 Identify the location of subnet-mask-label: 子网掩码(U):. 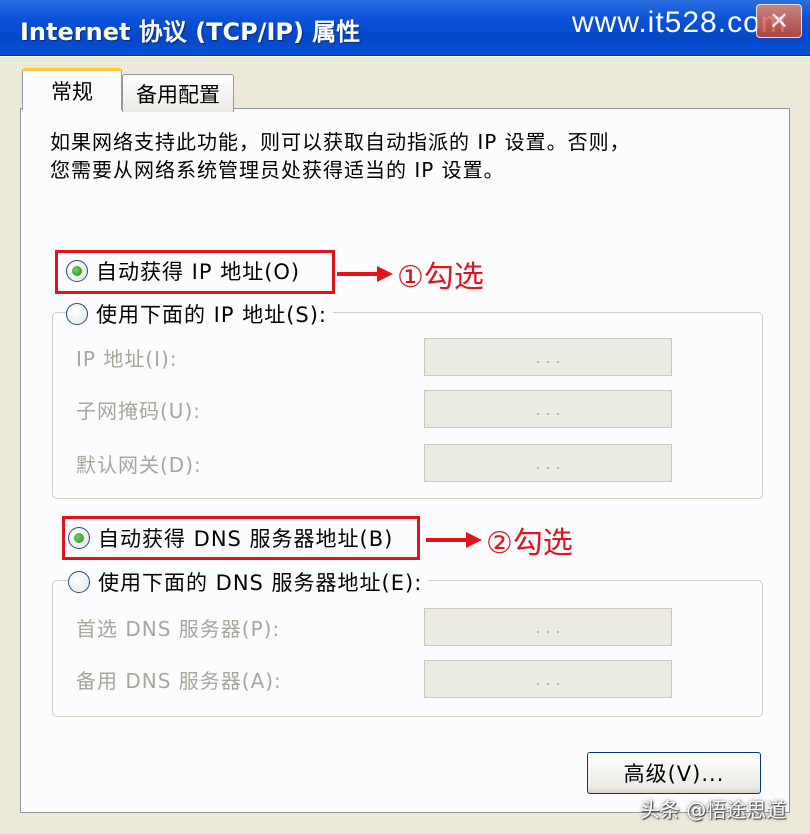
(138, 411).